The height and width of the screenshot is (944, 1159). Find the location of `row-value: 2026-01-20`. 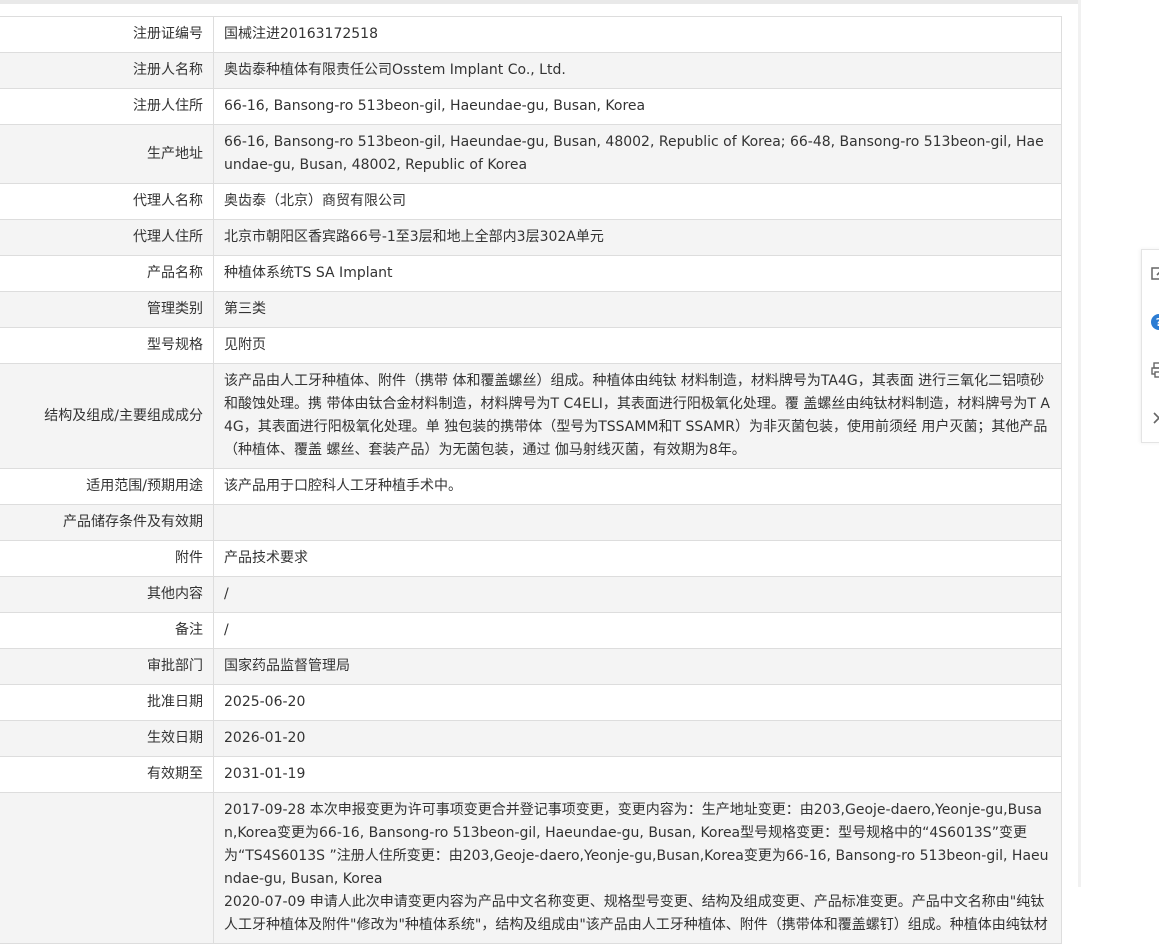

row-value: 2026-01-20 is located at coordinates (637, 738).